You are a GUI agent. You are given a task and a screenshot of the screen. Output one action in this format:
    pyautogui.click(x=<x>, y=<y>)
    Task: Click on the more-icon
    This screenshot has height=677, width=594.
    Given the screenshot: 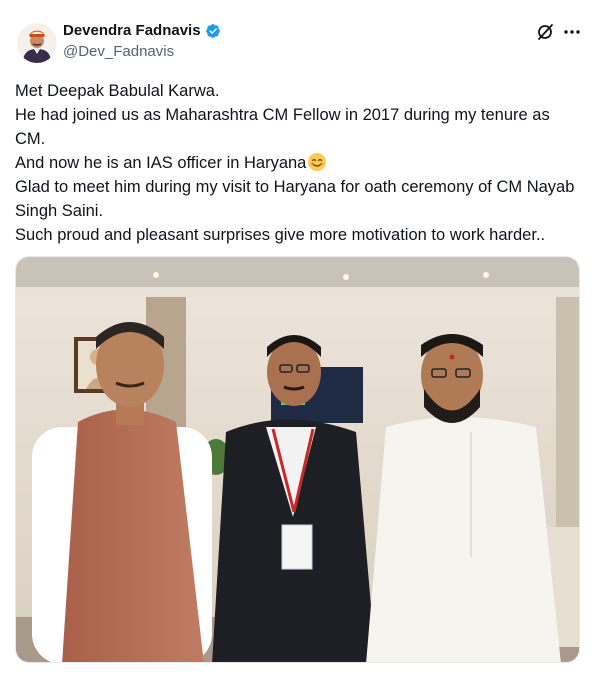 What is the action you would take?
    pyautogui.click(x=572, y=32)
    